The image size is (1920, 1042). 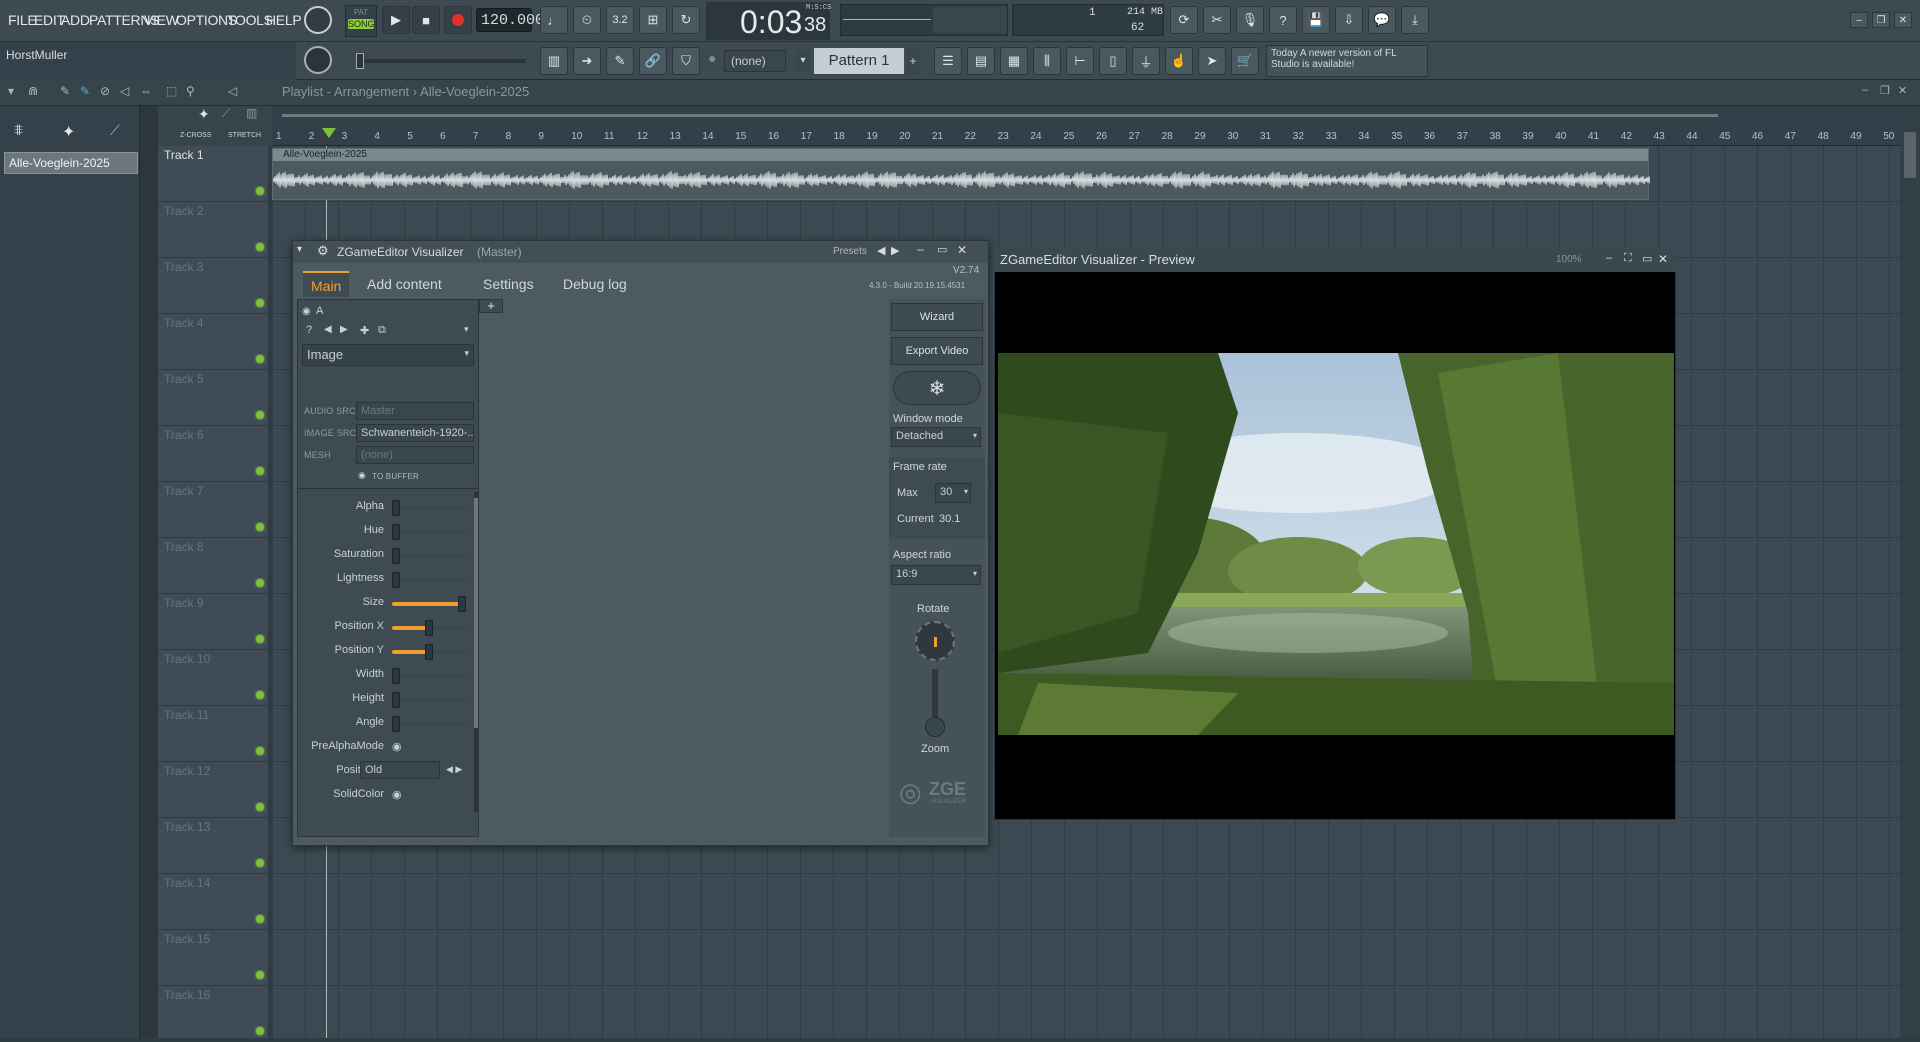 What do you see at coordinates (400, 770) in the screenshot?
I see `positioning-select: Old` at bounding box center [400, 770].